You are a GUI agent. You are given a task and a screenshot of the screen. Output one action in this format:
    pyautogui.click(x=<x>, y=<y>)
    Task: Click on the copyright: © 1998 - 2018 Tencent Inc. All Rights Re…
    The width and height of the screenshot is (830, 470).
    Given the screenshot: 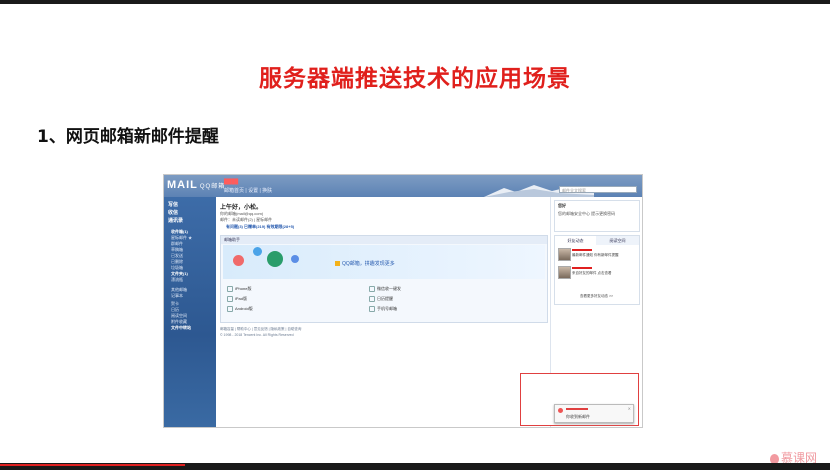 What is the action you would take?
    pyautogui.click(x=257, y=335)
    